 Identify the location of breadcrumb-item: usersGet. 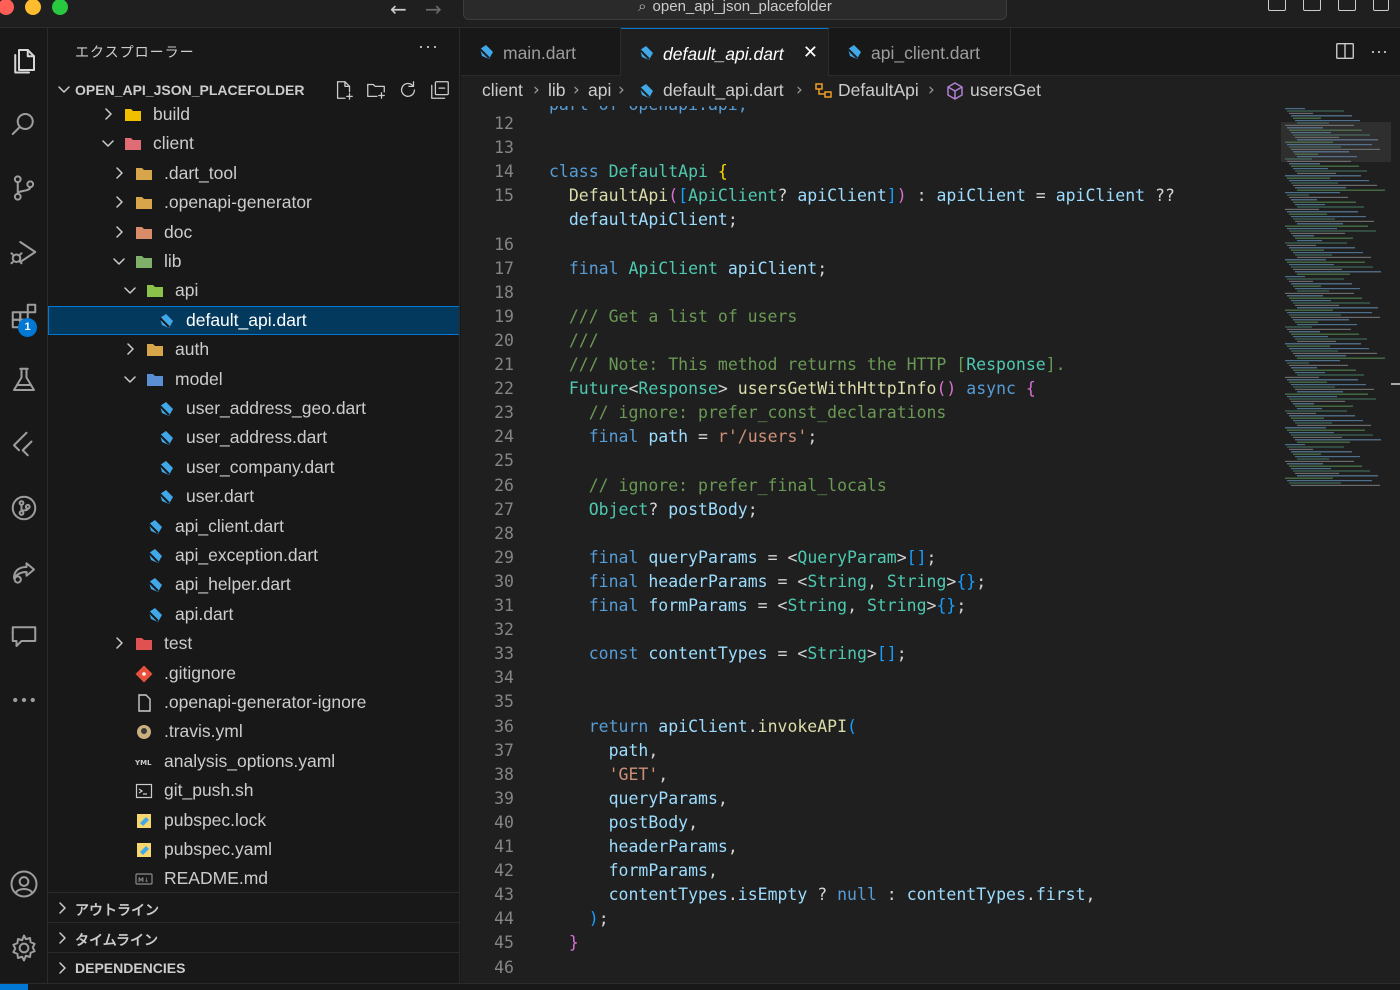
(1005, 90).